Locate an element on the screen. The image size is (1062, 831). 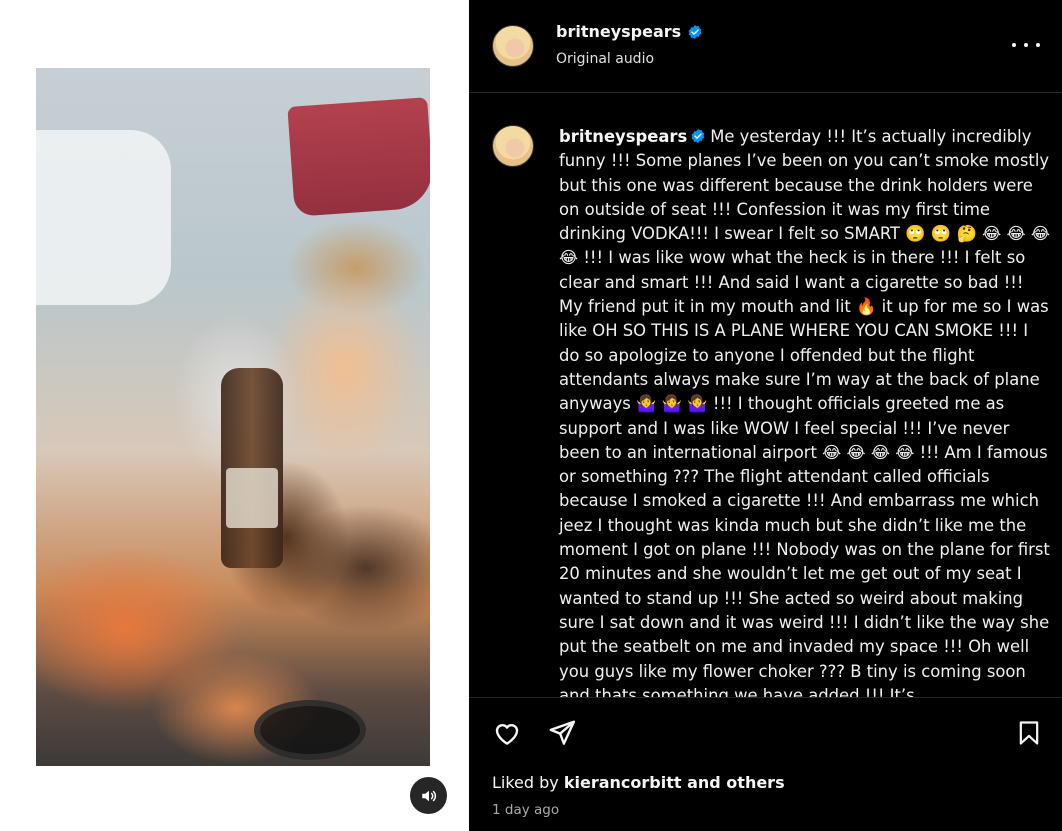
share-button is located at coordinates (562, 735).